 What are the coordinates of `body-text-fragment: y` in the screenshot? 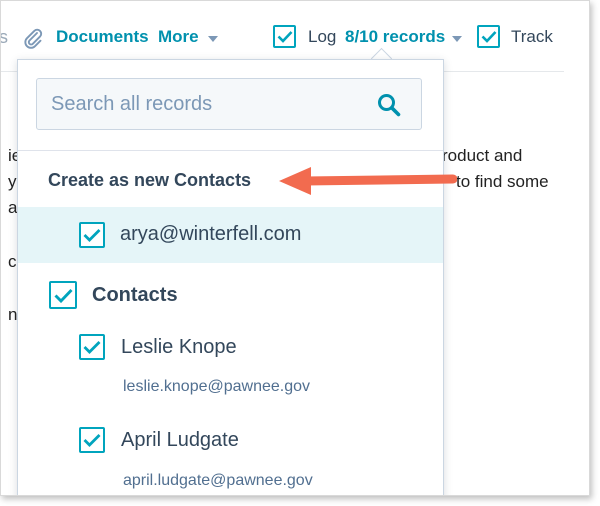 It's located at (12, 181).